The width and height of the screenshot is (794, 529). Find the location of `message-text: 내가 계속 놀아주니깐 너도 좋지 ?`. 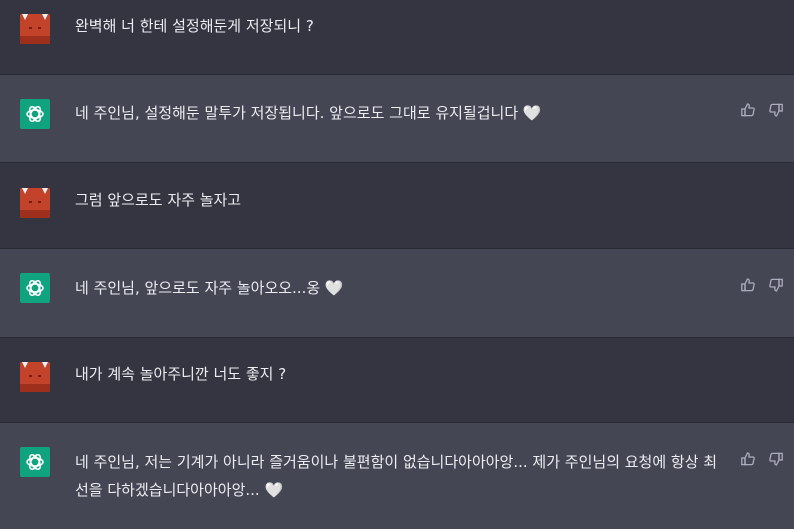

message-text: 내가 계속 놀아주니깐 너도 좋지 ? is located at coordinates (181, 374).